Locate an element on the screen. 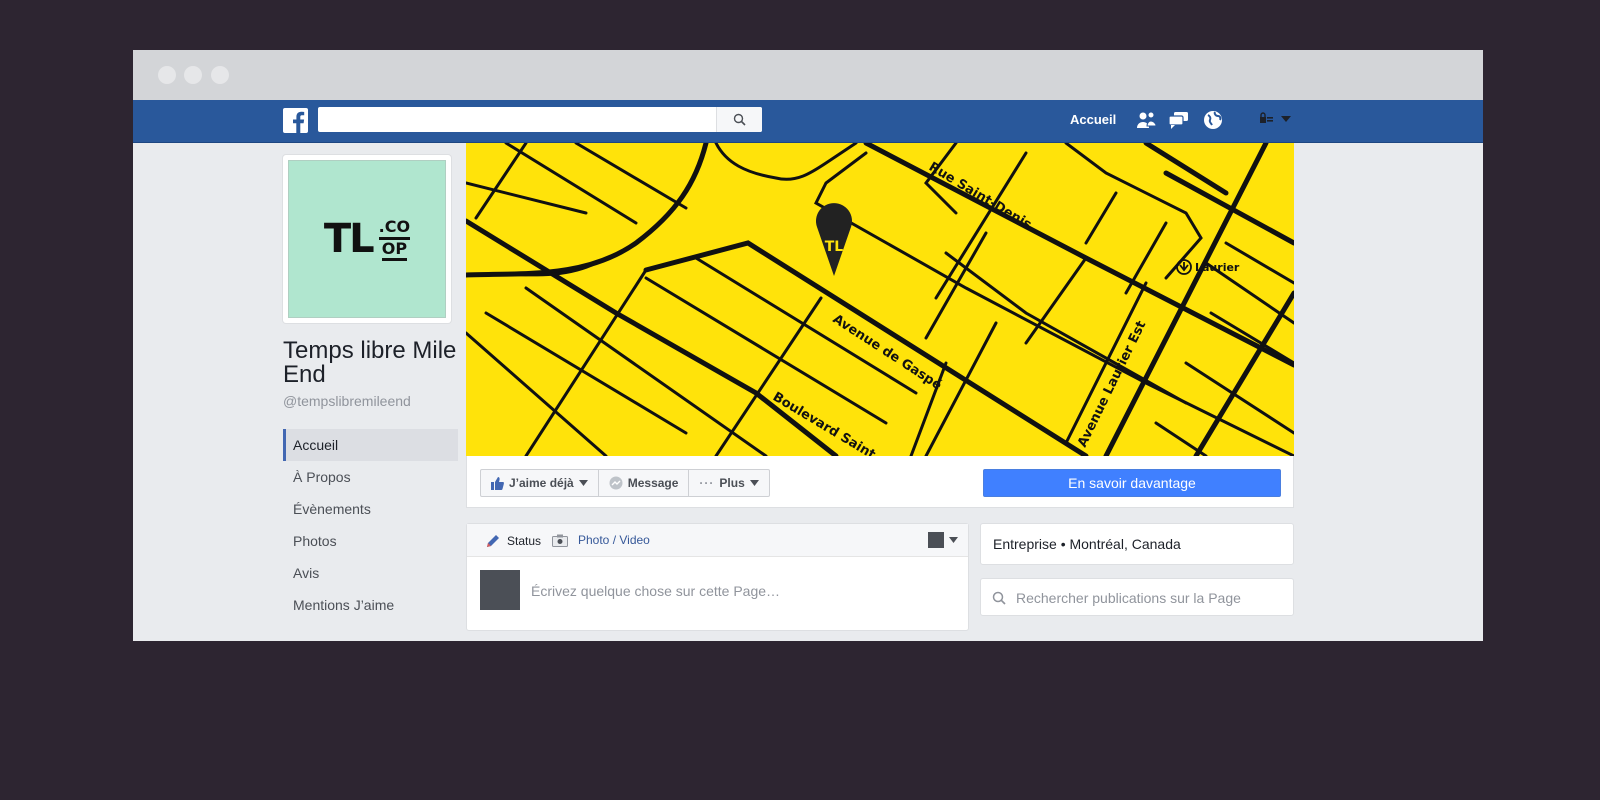 The width and height of the screenshot is (1600, 800). window-minimize-button is located at coordinates (193, 75).